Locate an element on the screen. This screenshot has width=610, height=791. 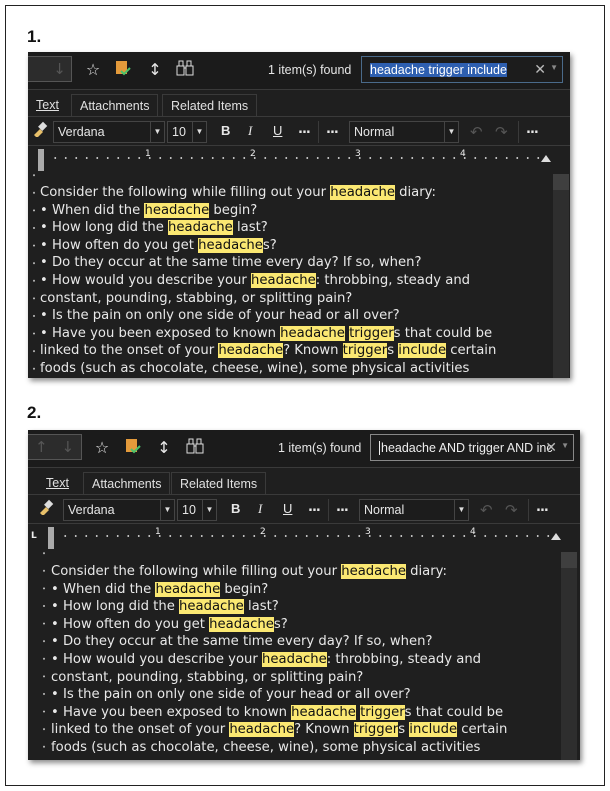
document-line: • How often do you get headaches? is located at coordinates (268, 246).